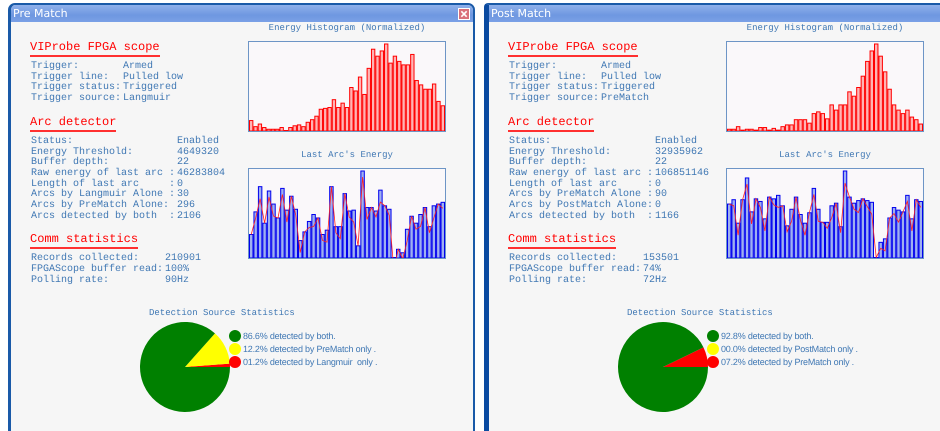 Image resolution: width=940 pixels, height=431 pixels. What do you see at coordinates (189, 217) in the screenshot?
I see `field-value: 2106` at bounding box center [189, 217].